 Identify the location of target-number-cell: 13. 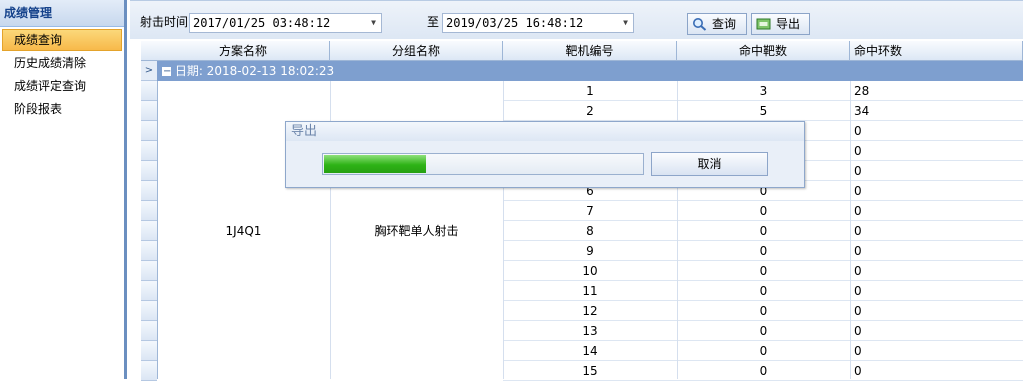
(590, 331).